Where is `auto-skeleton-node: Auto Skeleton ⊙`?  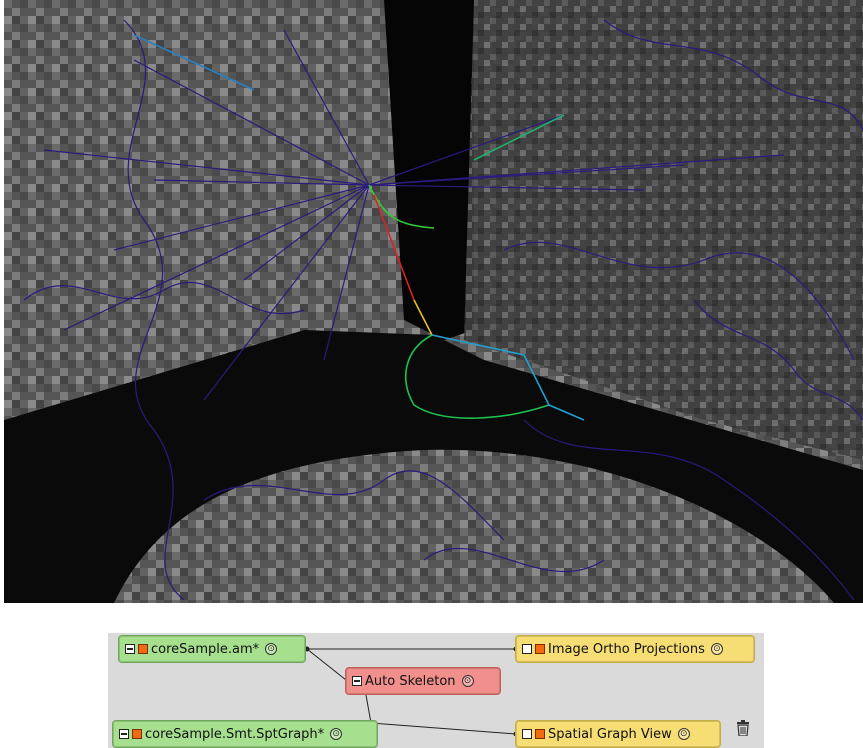 auto-skeleton-node: Auto Skeleton ⊙ is located at coordinates (423, 681).